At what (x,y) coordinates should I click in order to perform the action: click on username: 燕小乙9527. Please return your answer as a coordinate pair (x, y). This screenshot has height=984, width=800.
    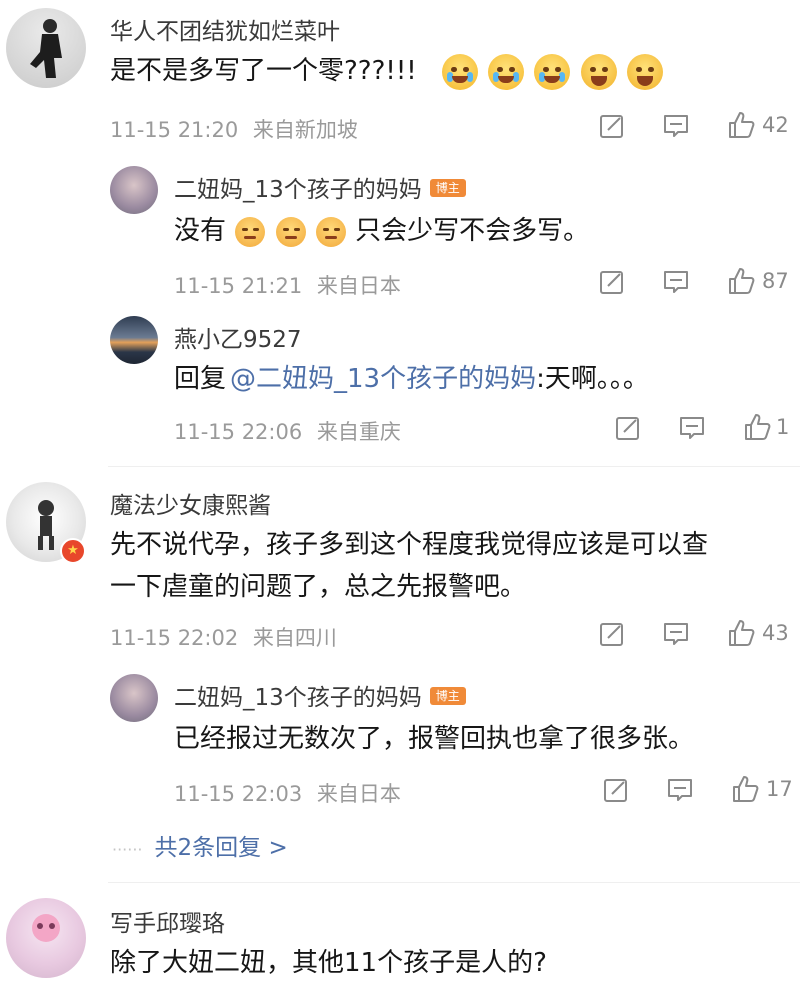
    Looking at the image, I should click on (238, 337).